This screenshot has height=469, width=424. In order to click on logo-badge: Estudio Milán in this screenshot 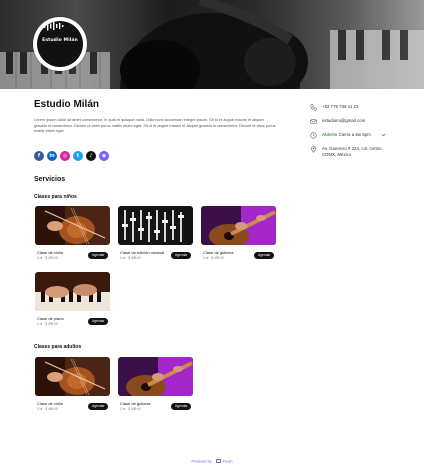, I will do `click(60, 44)`.